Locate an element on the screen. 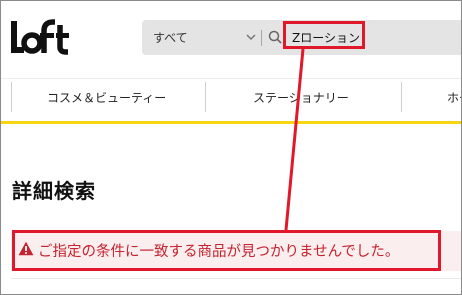  category-select: すべて is located at coordinates (201, 37).